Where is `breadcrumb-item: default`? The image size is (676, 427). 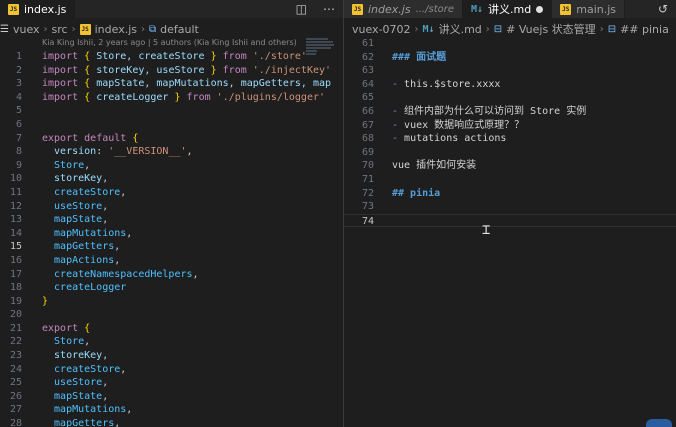
breadcrumb-item: default is located at coordinates (179, 29).